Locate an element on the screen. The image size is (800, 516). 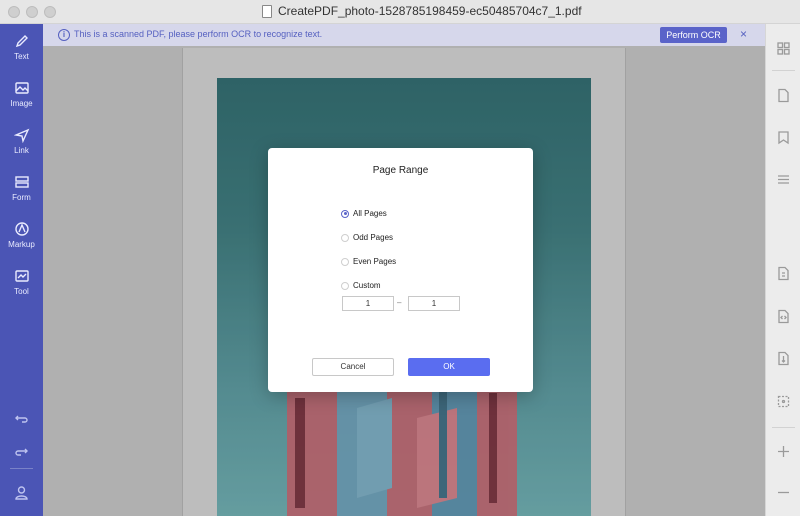
radio-even-pages: Even Pages is located at coordinates (368, 261).